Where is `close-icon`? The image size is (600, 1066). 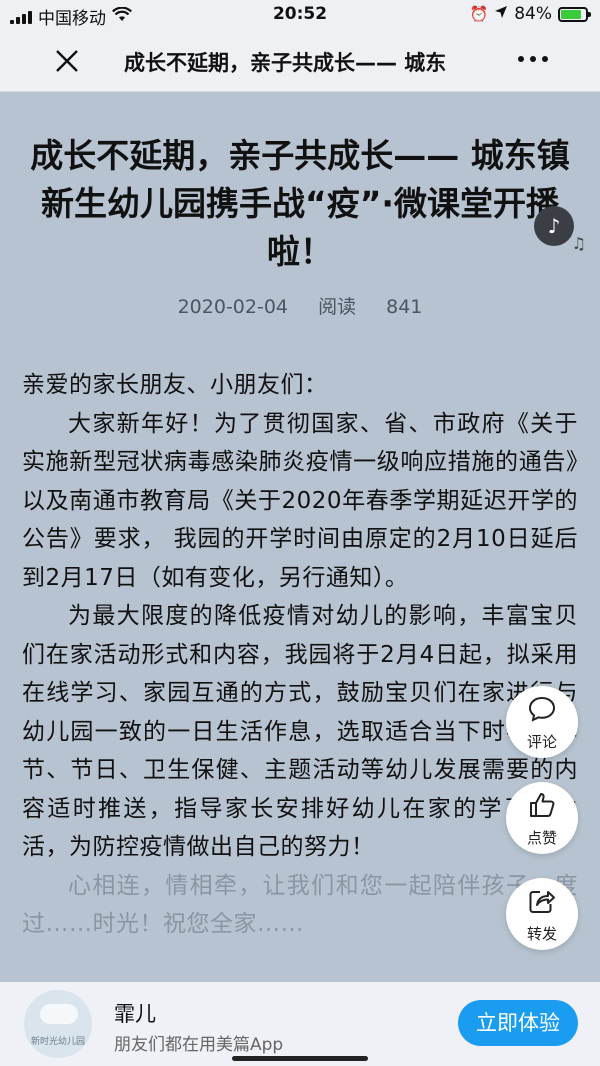 close-icon is located at coordinates (67, 61).